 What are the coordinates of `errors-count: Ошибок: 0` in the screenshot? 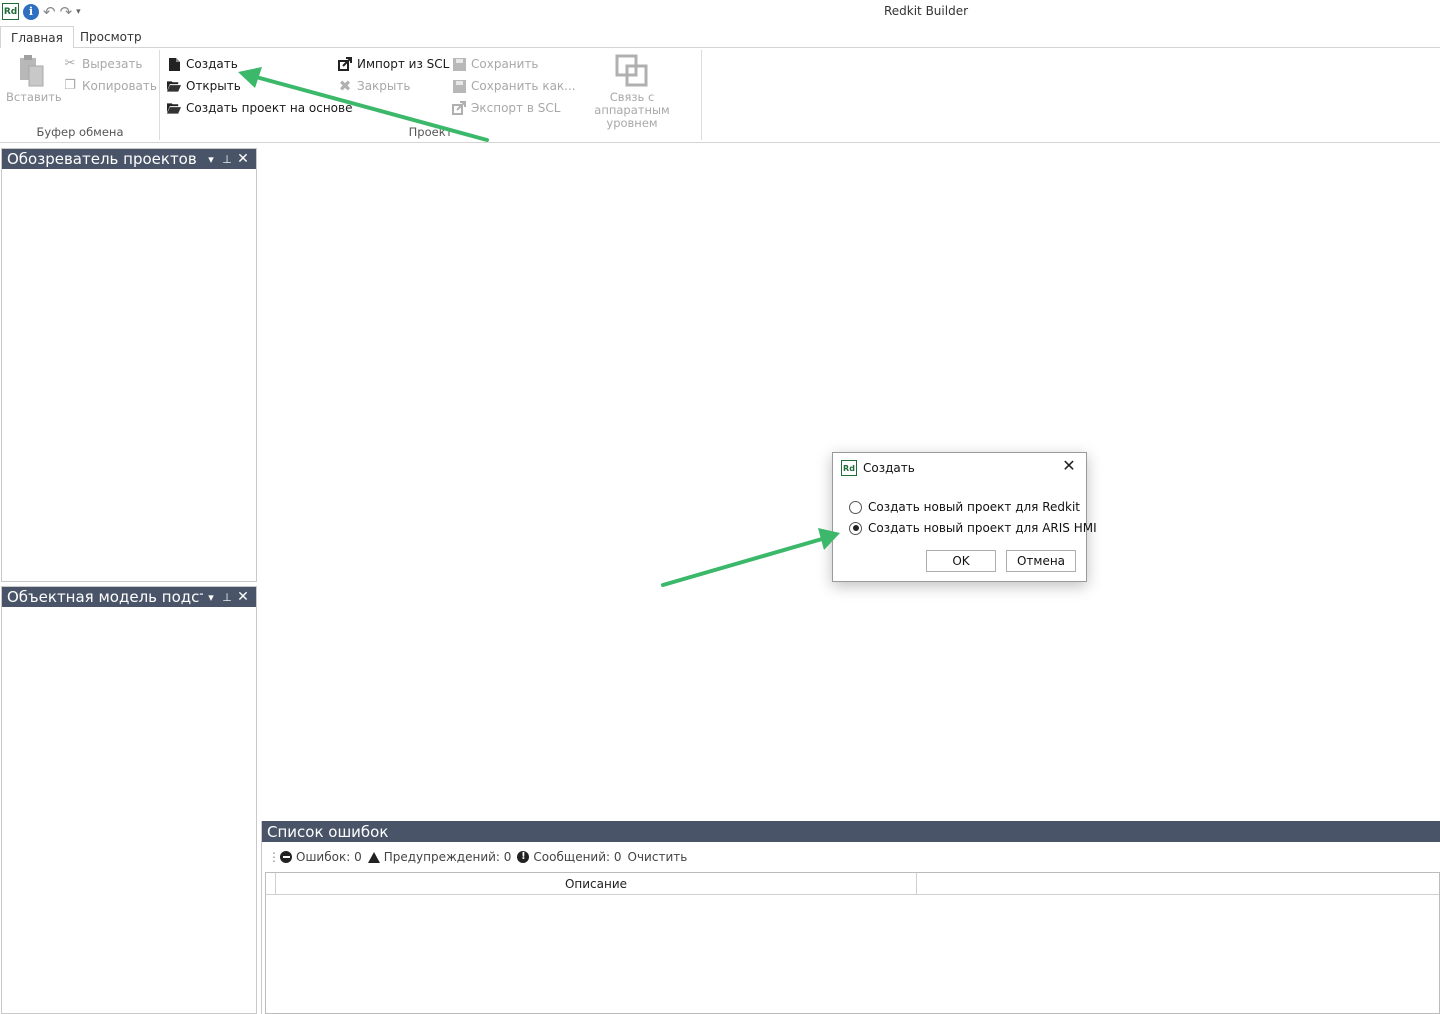 It's located at (329, 857).